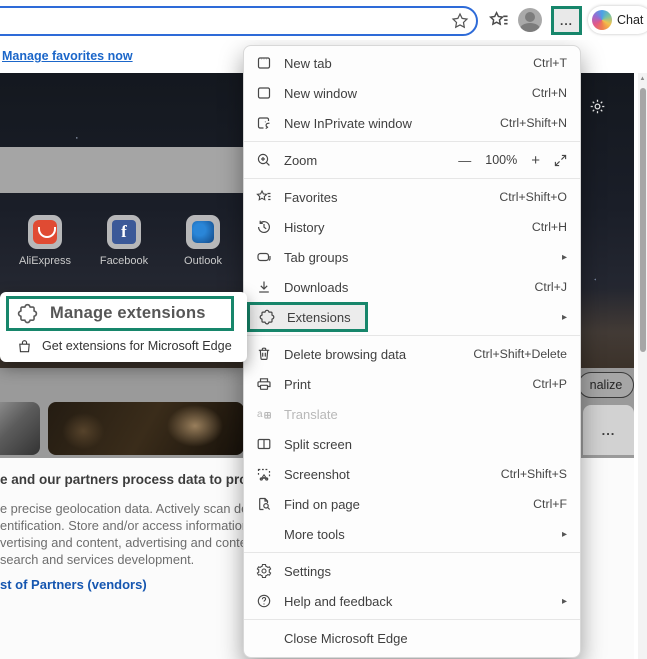  What do you see at coordinates (304, 227) in the screenshot?
I see `menu-item-label: History` at bounding box center [304, 227].